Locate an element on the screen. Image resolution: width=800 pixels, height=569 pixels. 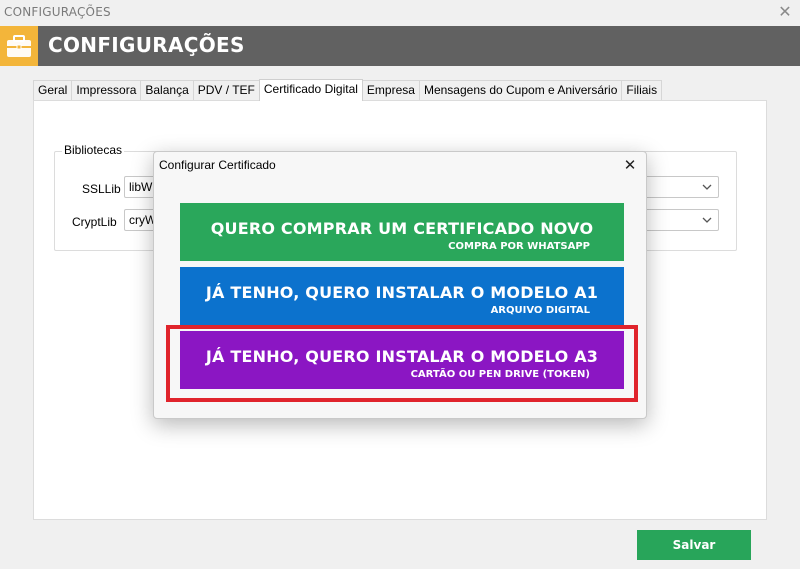
save-button: Salvar is located at coordinates (694, 545).